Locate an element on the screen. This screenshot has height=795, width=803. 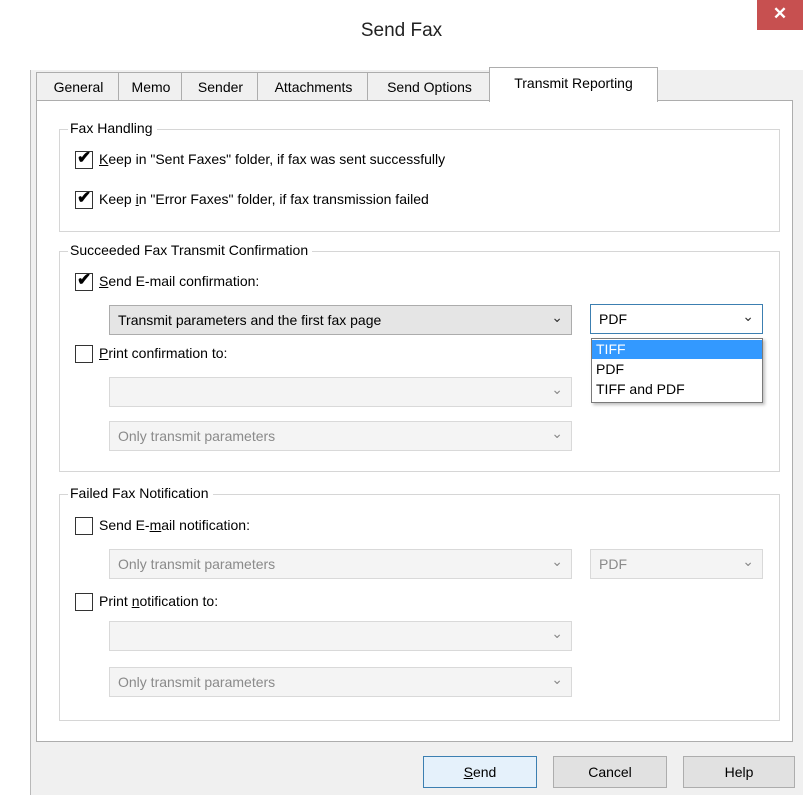
close-button: ✕ is located at coordinates (780, 15).